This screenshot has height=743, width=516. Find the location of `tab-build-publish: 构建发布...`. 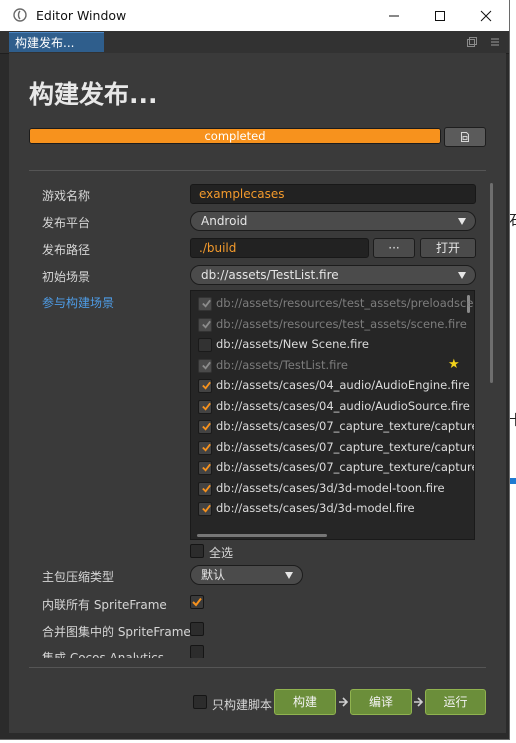

tab-build-publish: 构建发布... is located at coordinates (56, 42).